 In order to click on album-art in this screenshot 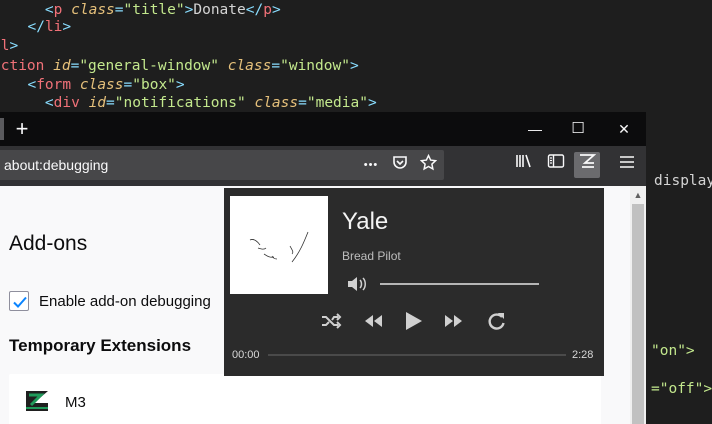, I will do `click(279, 245)`.